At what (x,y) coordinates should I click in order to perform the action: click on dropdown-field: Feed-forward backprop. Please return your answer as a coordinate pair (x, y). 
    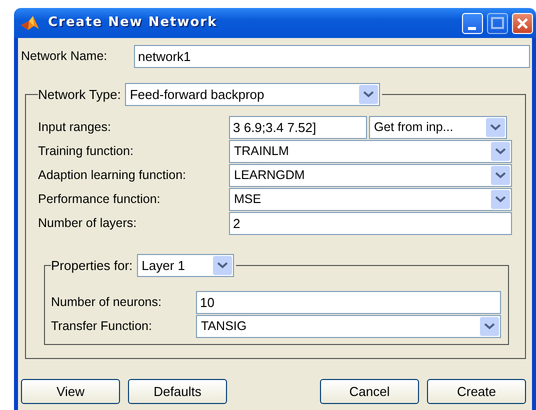
    Looking at the image, I should click on (252, 94).